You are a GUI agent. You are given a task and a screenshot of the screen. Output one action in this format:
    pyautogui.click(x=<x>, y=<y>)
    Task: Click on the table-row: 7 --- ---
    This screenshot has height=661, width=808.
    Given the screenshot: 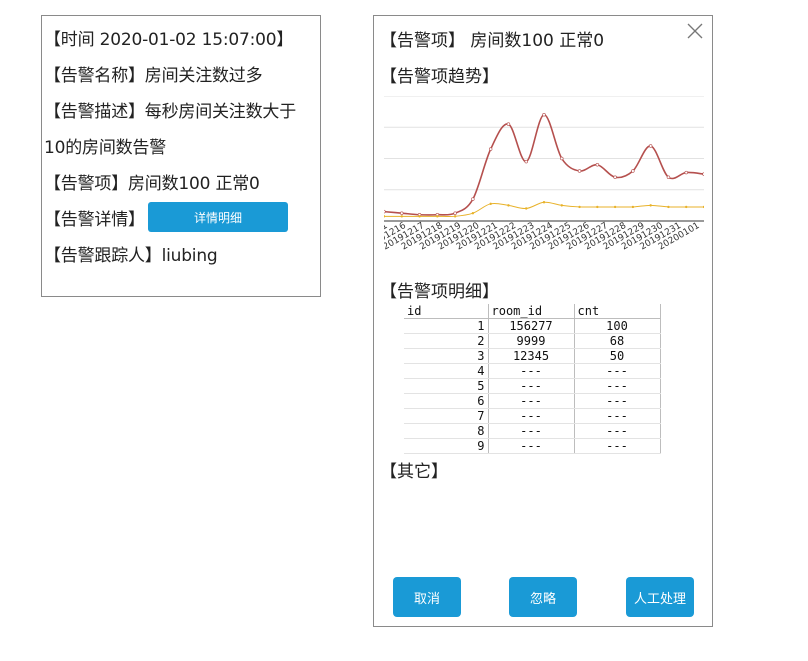 What is the action you would take?
    pyautogui.click(x=532, y=416)
    